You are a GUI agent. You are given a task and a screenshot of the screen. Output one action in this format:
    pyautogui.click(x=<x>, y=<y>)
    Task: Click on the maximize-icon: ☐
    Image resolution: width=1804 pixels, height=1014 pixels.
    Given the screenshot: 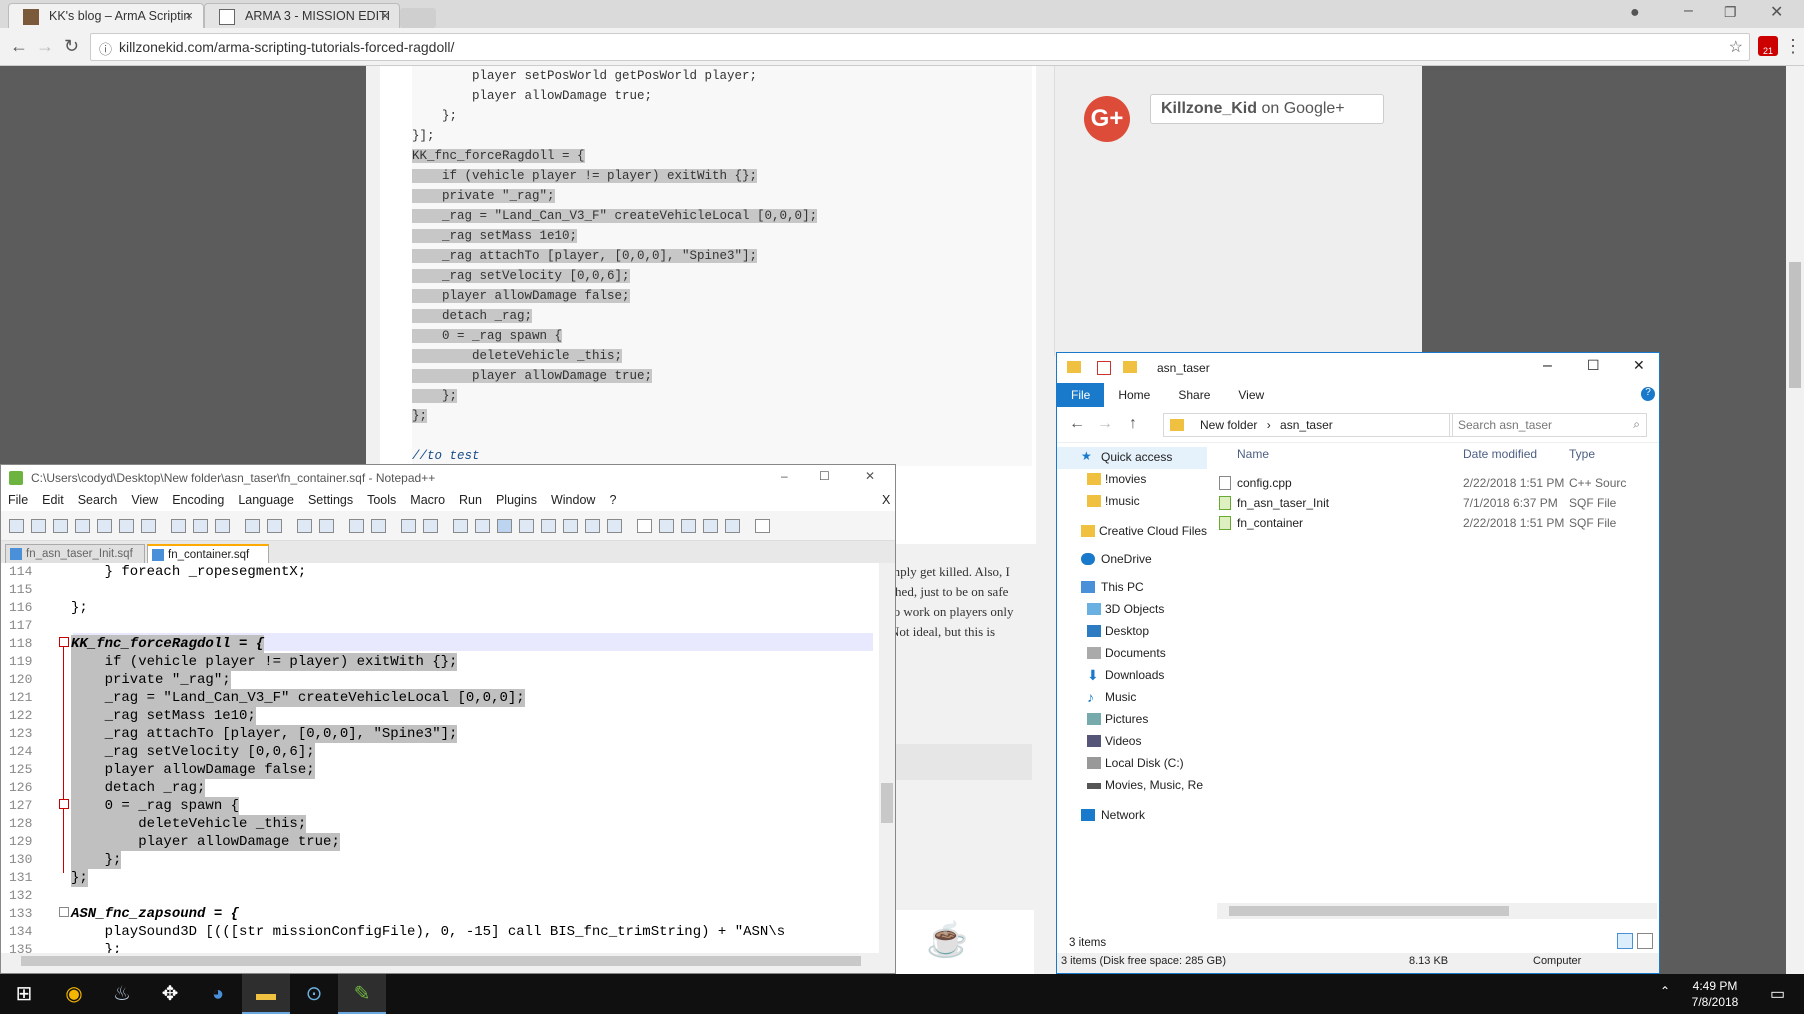 What is the action you would take?
    pyautogui.click(x=824, y=476)
    